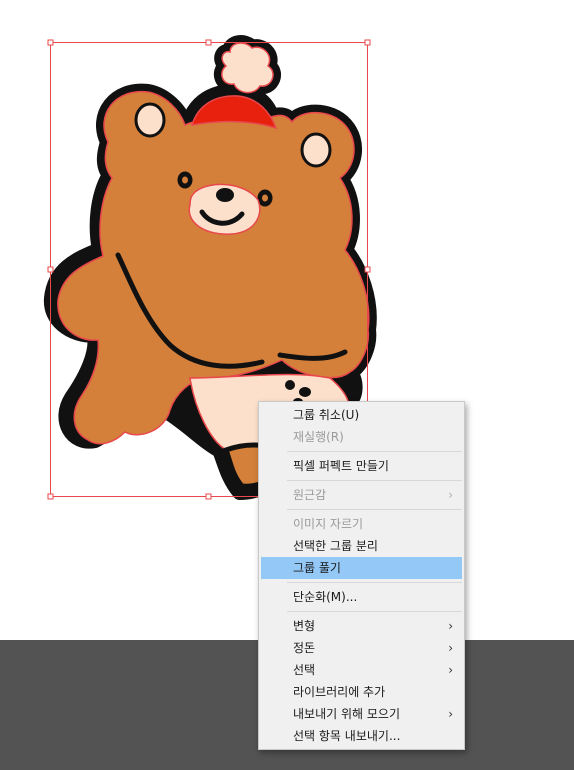 This screenshot has width=574, height=770. What do you see at coordinates (341, 466) in the screenshot?
I see `menu-item-label: 픽셀 퍼펙트 만들기` at bounding box center [341, 466].